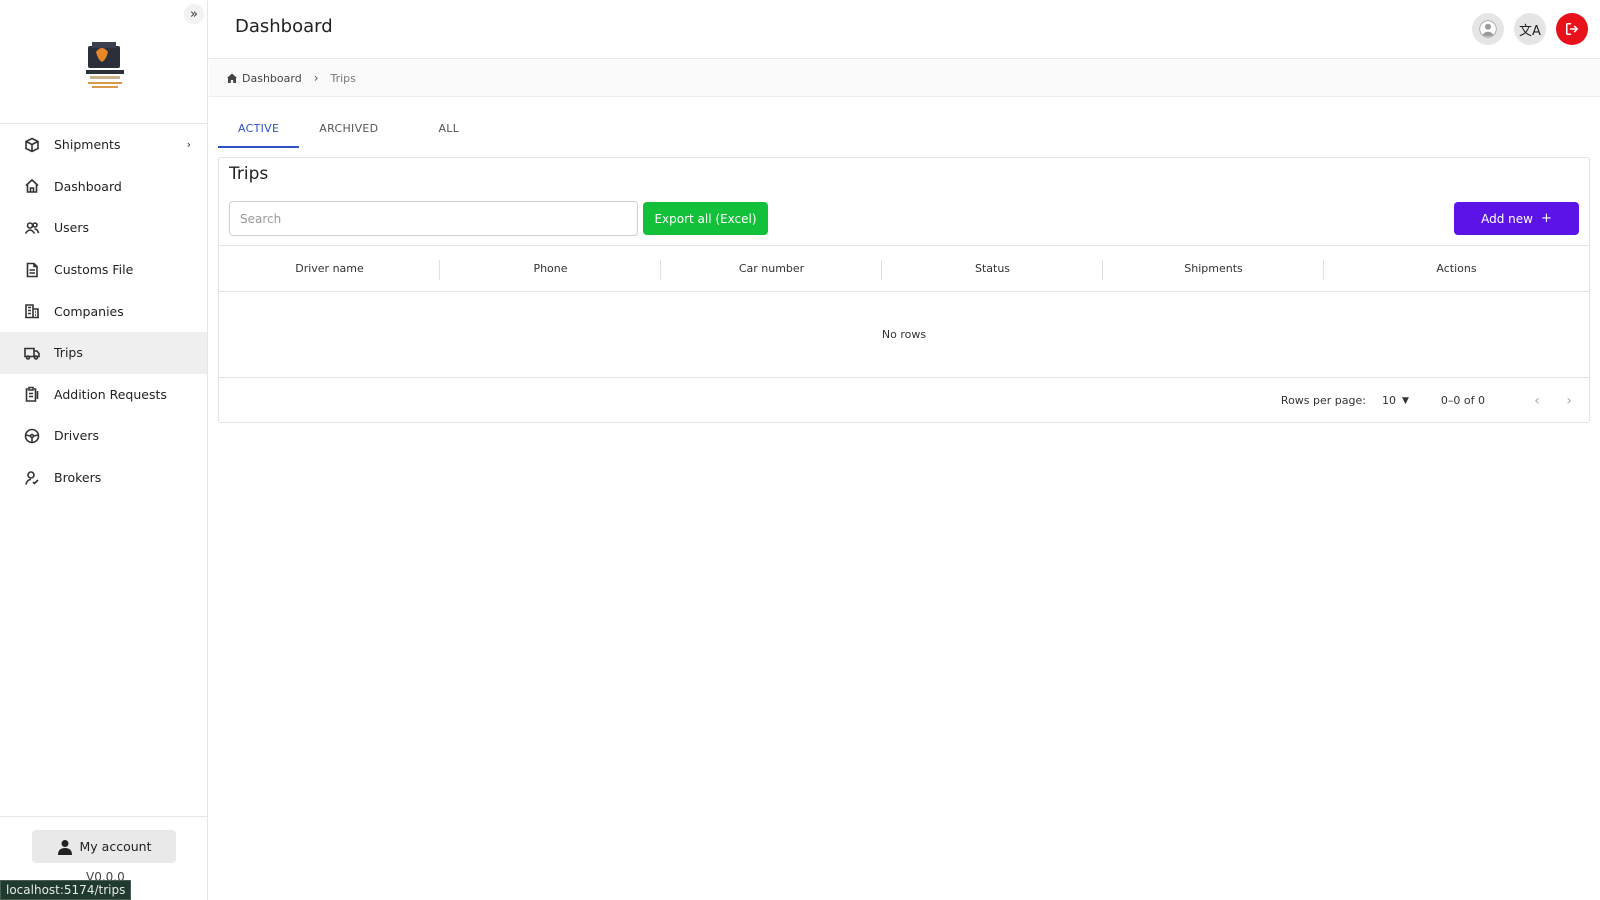 Image resolution: width=1600 pixels, height=900 pixels. What do you see at coordinates (705, 218) in the screenshot?
I see `export-excel-button: Export all (Excel)` at bounding box center [705, 218].